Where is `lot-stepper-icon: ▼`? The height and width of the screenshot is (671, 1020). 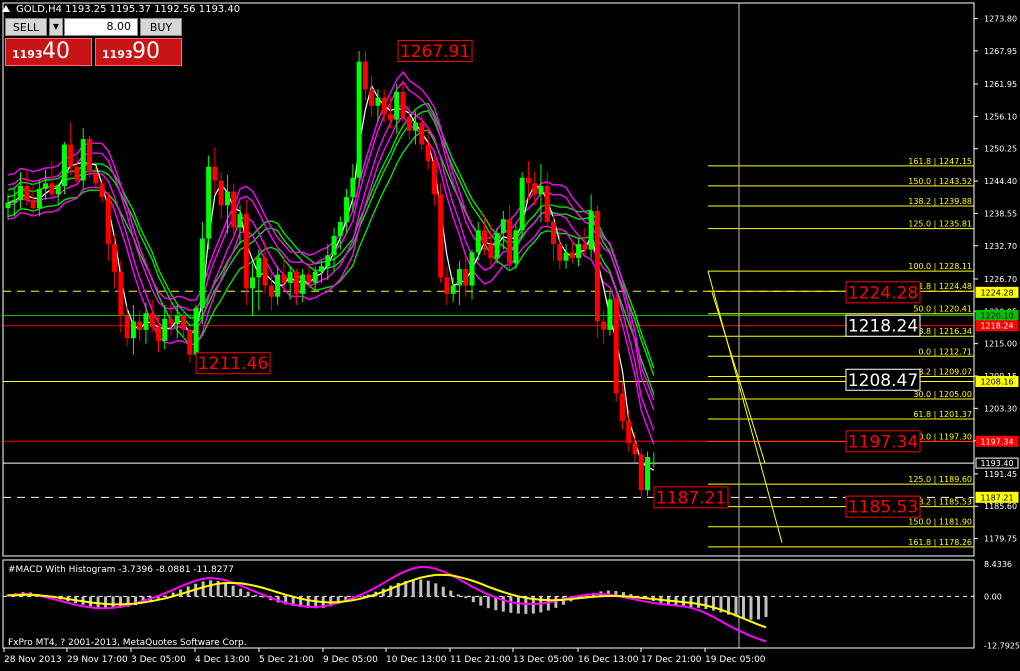
lot-stepper-icon: ▼ is located at coordinates (56, 27).